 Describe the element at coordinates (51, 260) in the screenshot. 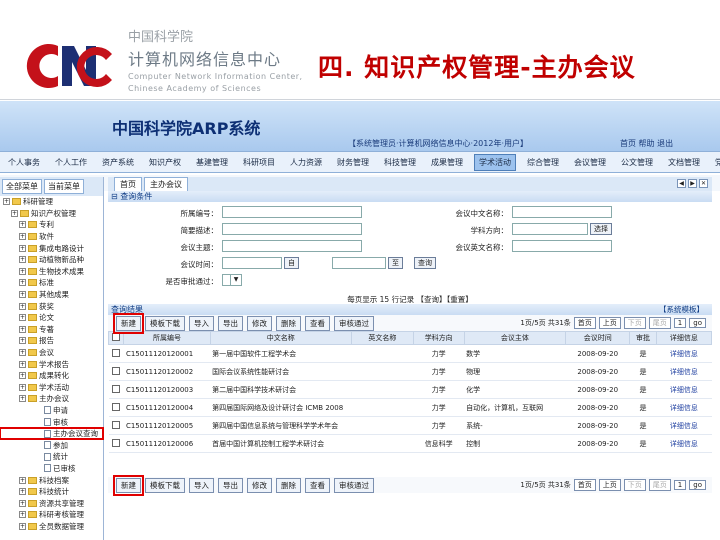

I see `tree-item: + 动植物新品种` at that location.